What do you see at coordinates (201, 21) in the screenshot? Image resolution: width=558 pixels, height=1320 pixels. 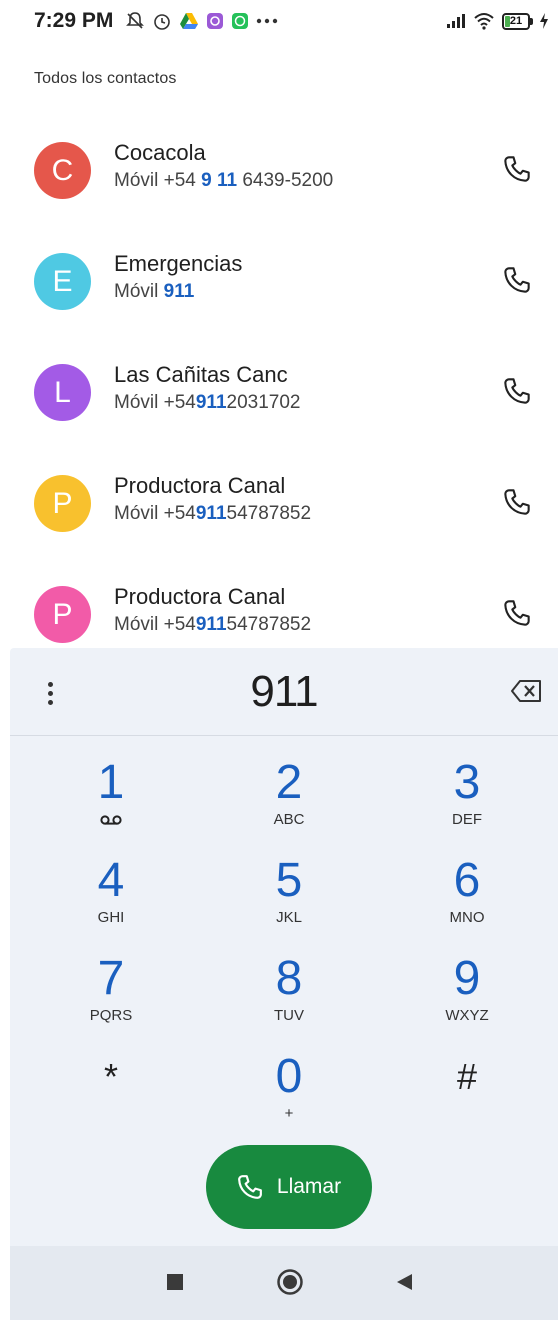 I see `notification-icons` at bounding box center [201, 21].